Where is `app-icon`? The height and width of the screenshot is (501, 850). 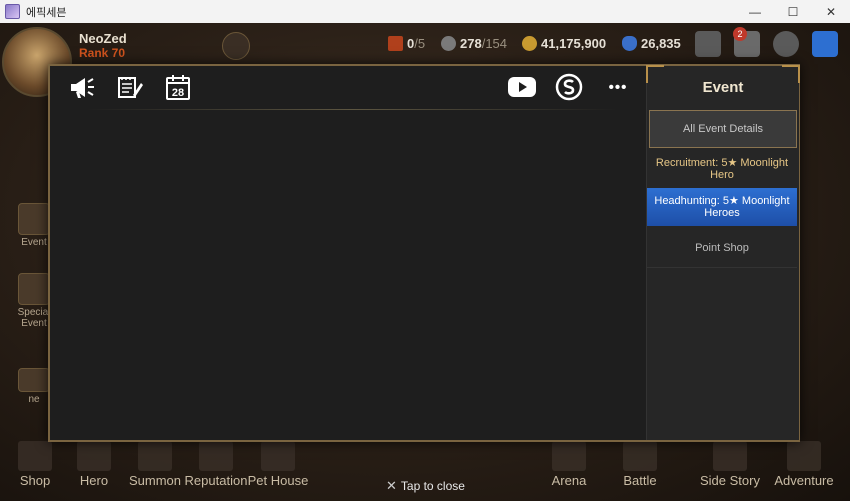
app-icon is located at coordinates (12, 11).